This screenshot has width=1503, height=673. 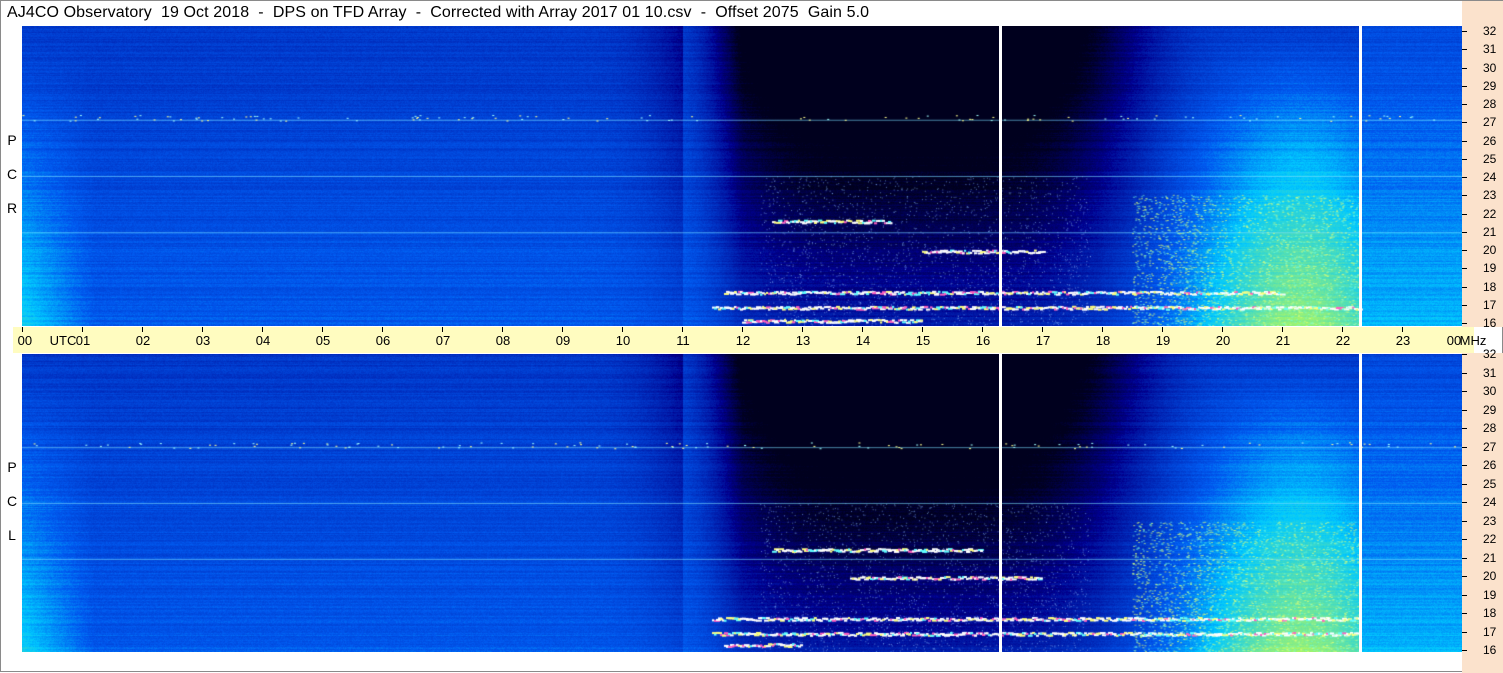 What do you see at coordinates (983, 340) in the screenshot?
I see `x-tick-label-16: 16` at bounding box center [983, 340].